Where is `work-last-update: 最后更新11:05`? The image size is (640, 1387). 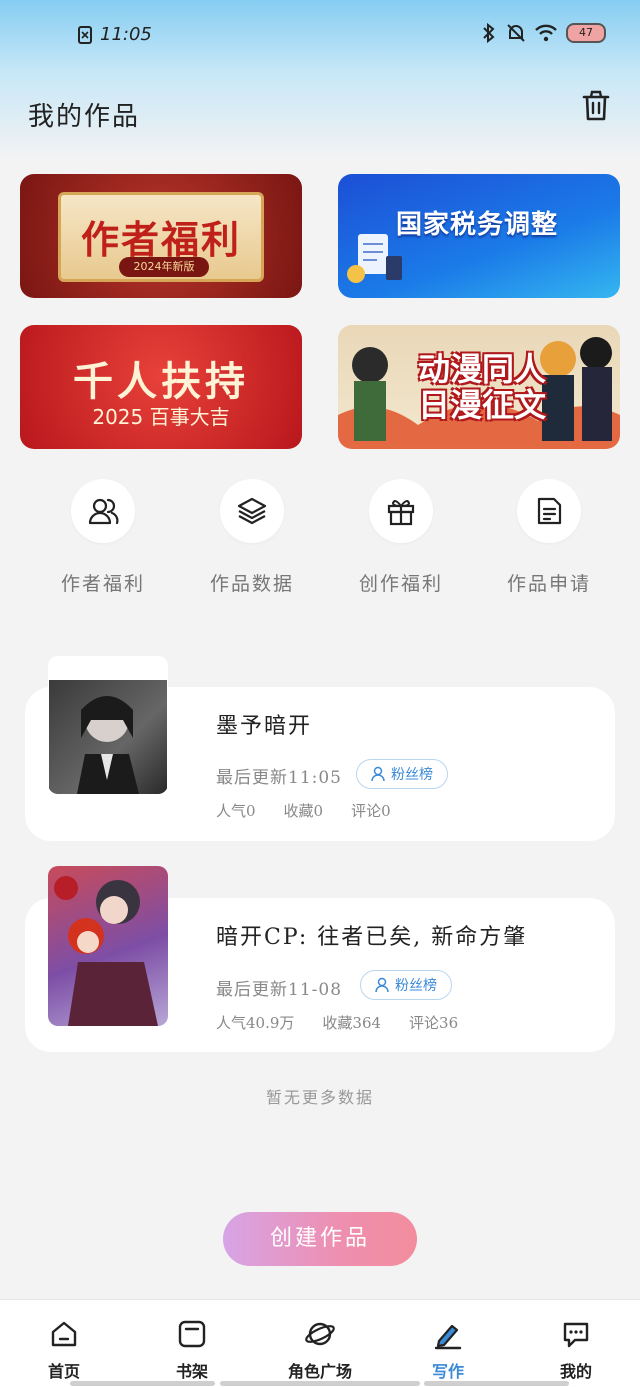
work-last-update: 最后更新11:05 is located at coordinates (279, 778).